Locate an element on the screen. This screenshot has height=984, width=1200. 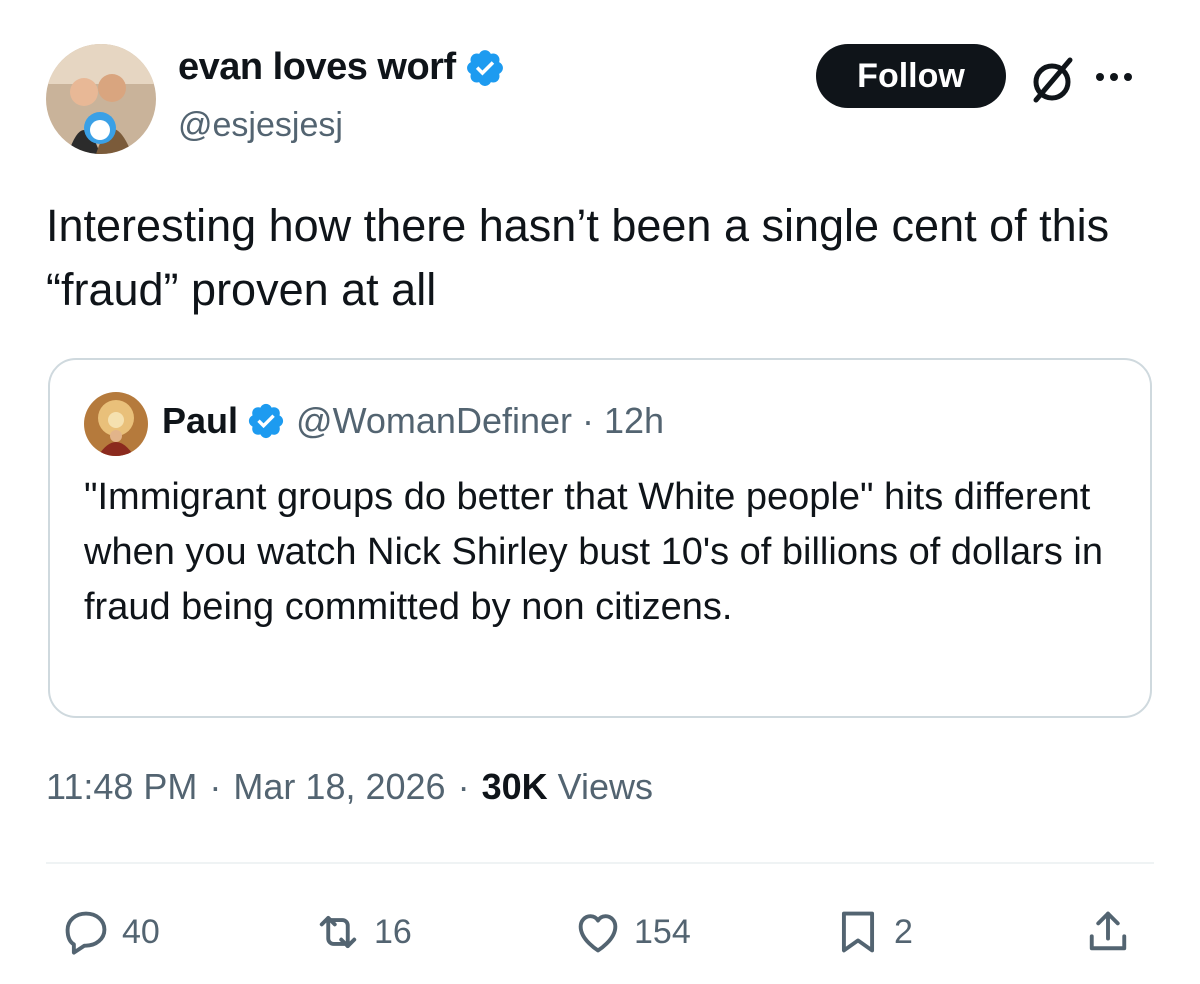
quote-header: Paul @WomanDefiner · 12h is located at coordinates (413, 421).